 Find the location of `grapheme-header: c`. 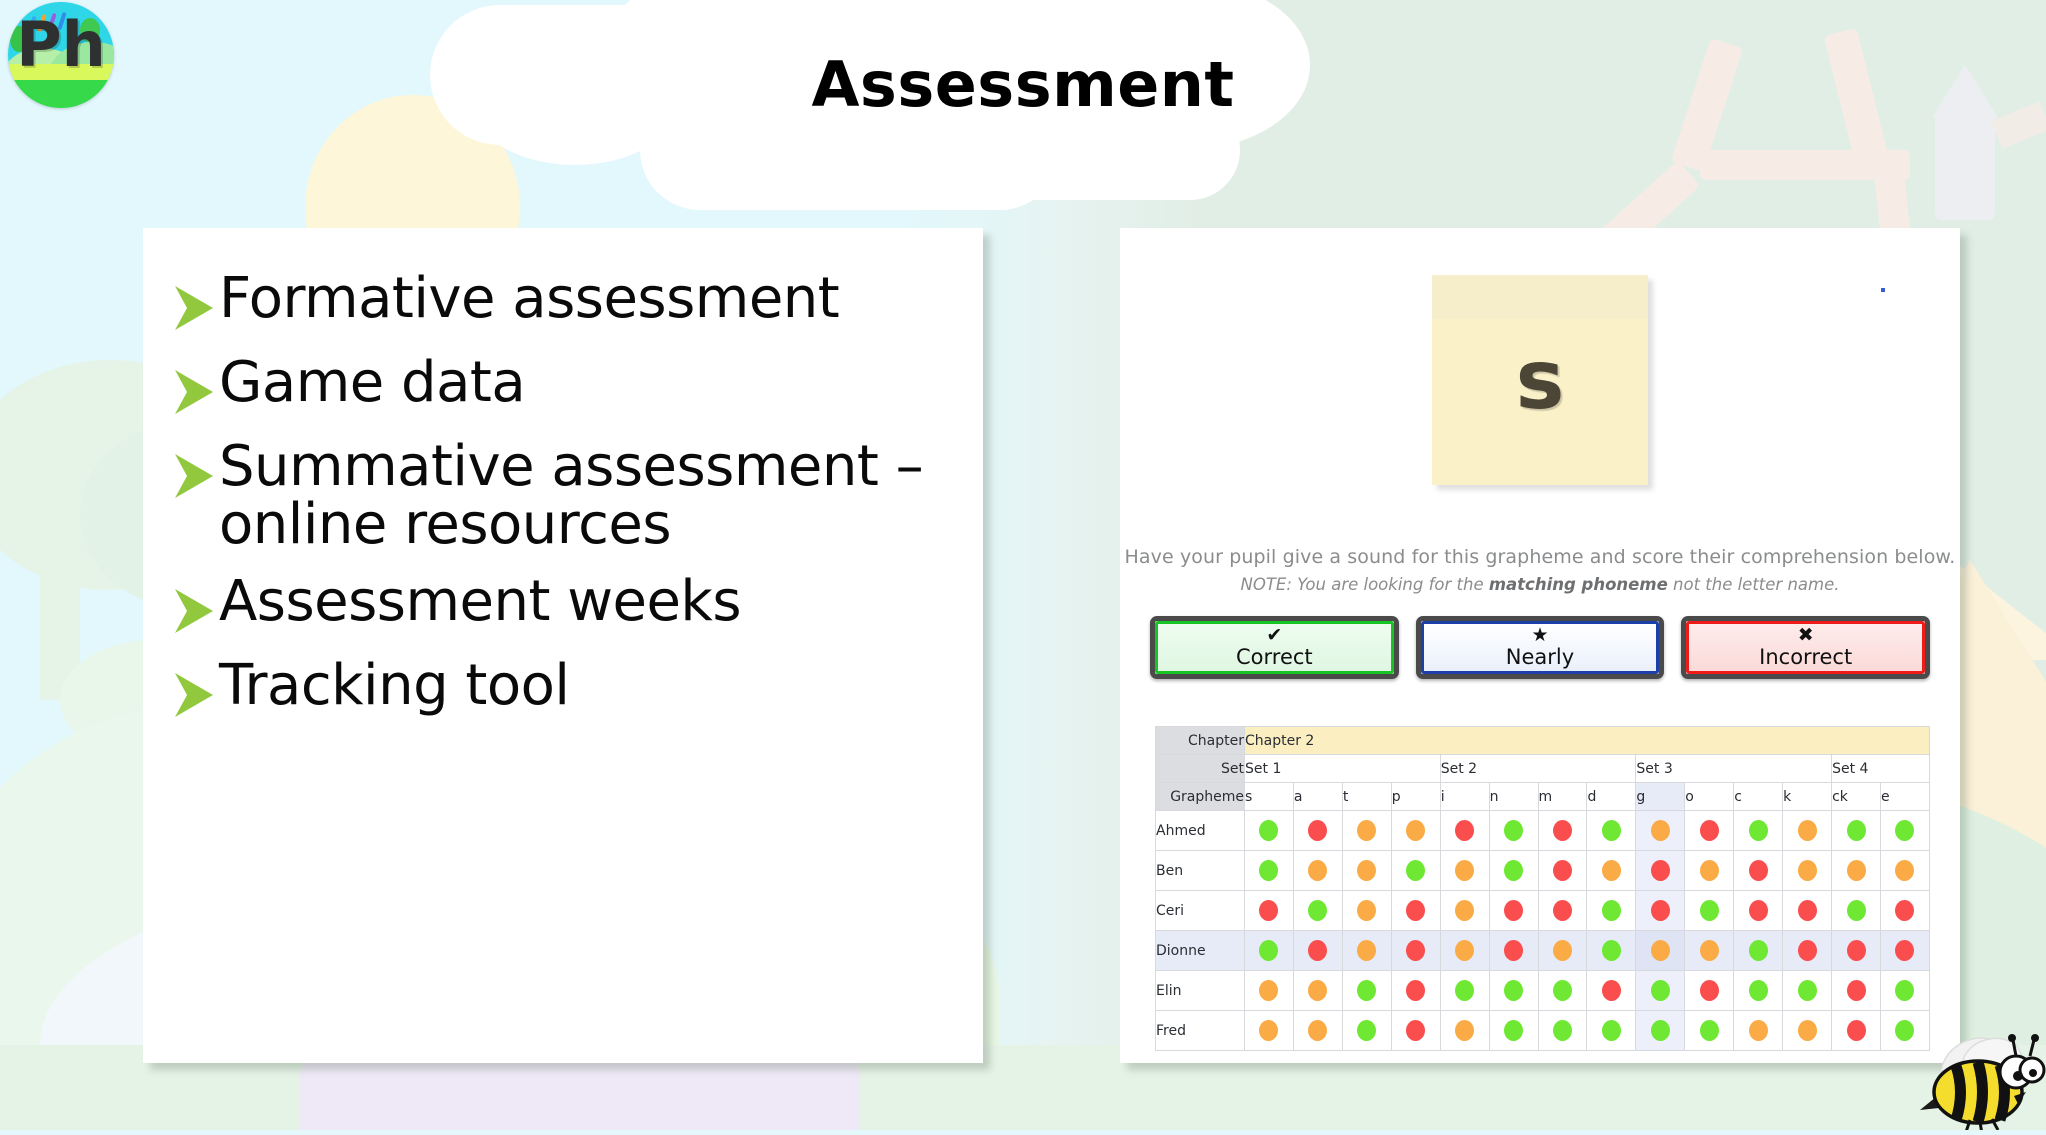

grapheme-header: c is located at coordinates (1758, 796).